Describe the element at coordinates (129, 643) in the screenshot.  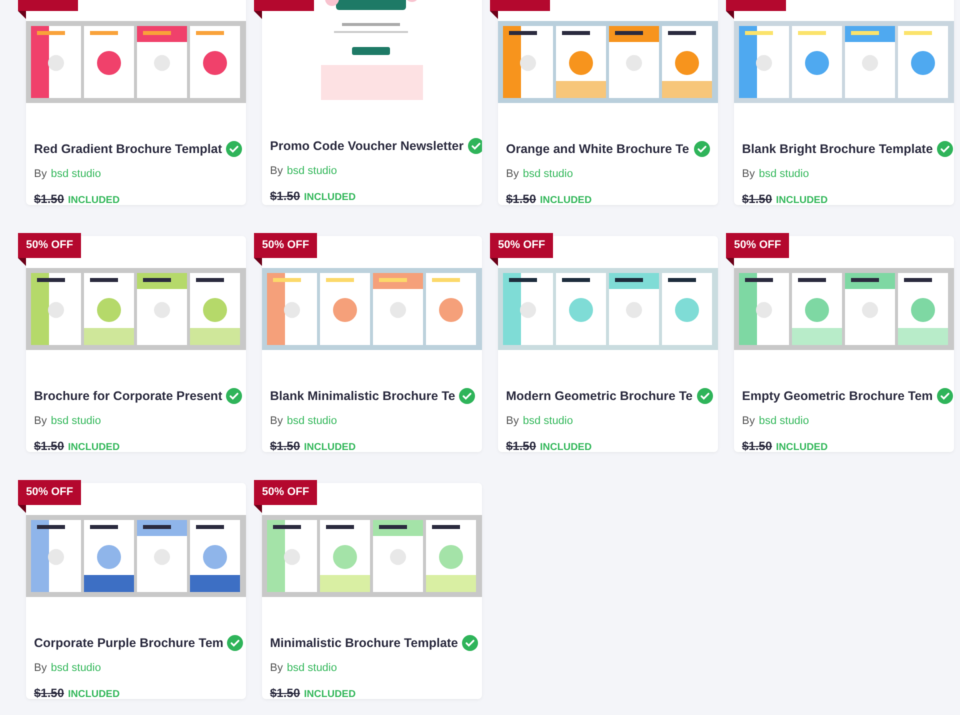
I see `product-title: Corporate Purple Brochure Tem` at that location.